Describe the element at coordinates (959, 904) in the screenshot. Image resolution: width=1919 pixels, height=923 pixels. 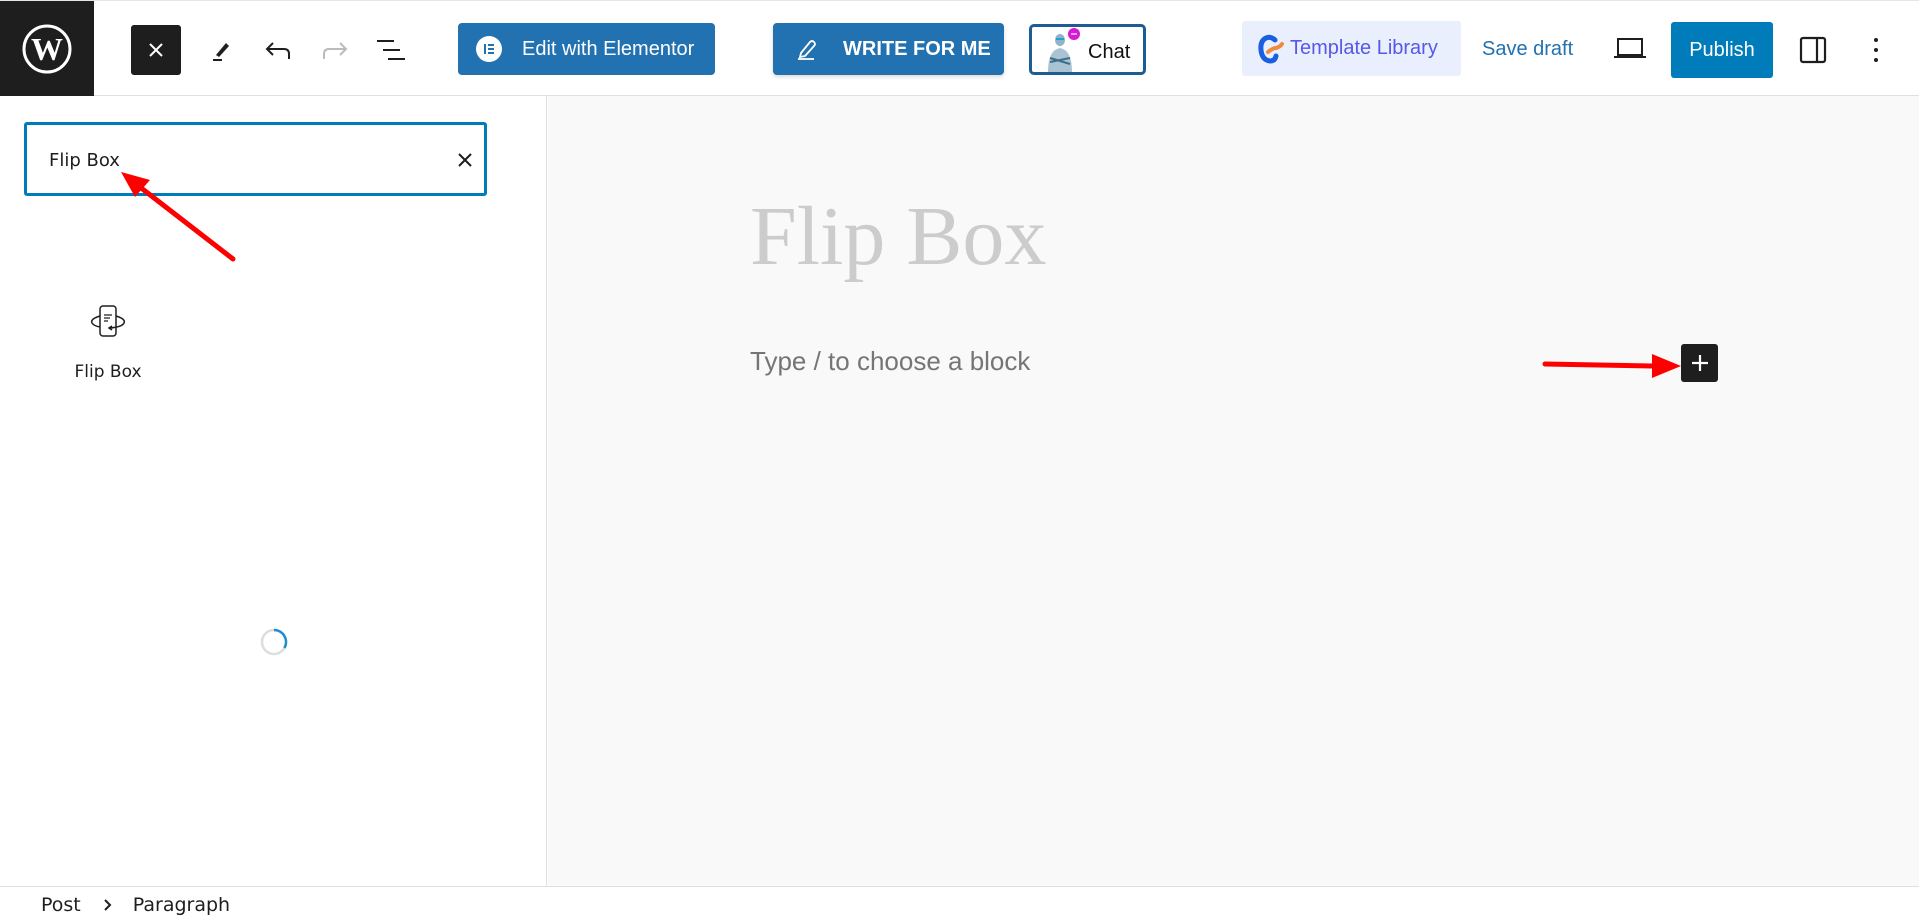
I see `block-breadcrumb-bar: Post Paragraph` at that location.